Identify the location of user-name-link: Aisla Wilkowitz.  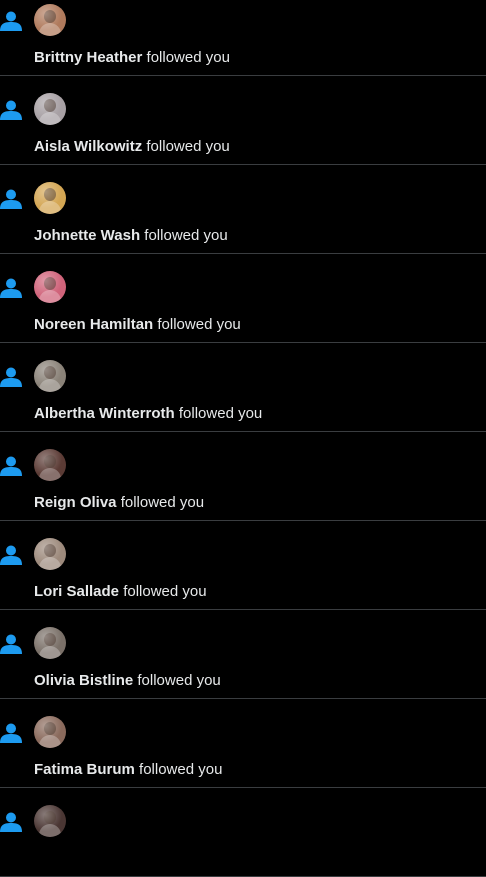
(88, 146).